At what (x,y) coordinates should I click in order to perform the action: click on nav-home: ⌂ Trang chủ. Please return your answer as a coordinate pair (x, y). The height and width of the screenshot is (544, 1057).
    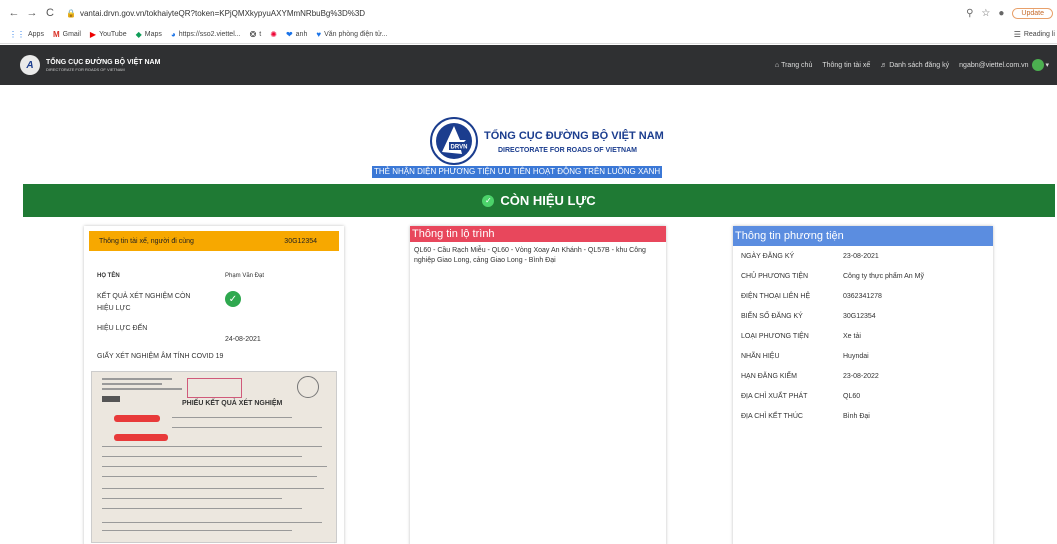
    Looking at the image, I should click on (794, 65).